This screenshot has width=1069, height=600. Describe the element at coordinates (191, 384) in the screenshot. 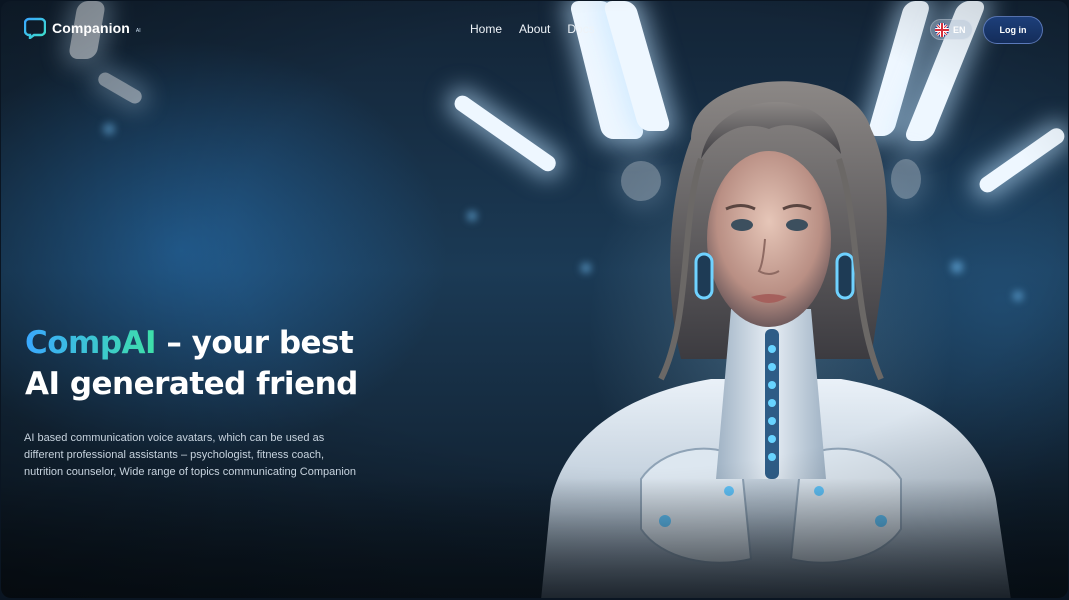

I see `hero-title-line2: AI generated friend` at that location.